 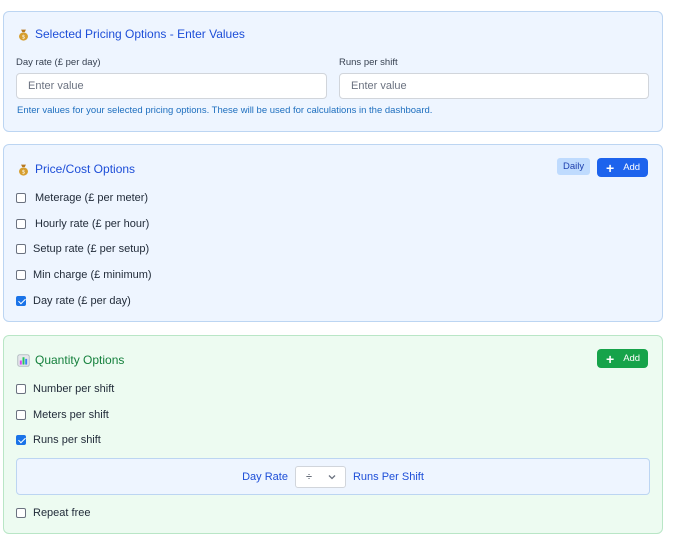 I want to click on add-quantity-option-button: + Add, so click(x=623, y=358).